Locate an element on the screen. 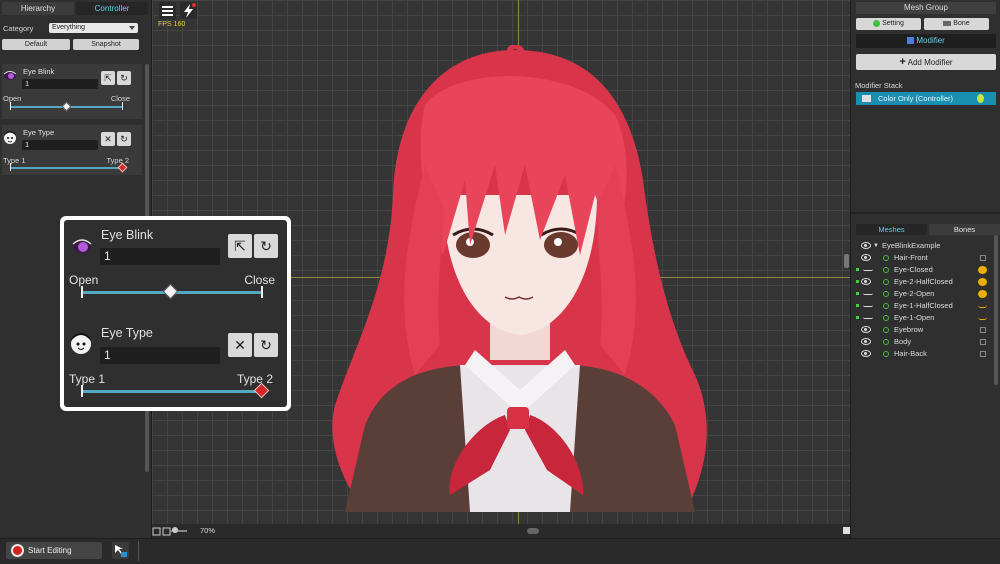  record-icon is located at coordinates (17, 550).